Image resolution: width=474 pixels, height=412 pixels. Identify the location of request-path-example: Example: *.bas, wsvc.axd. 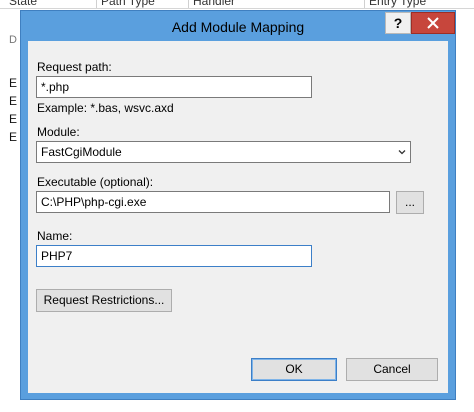
(105, 108).